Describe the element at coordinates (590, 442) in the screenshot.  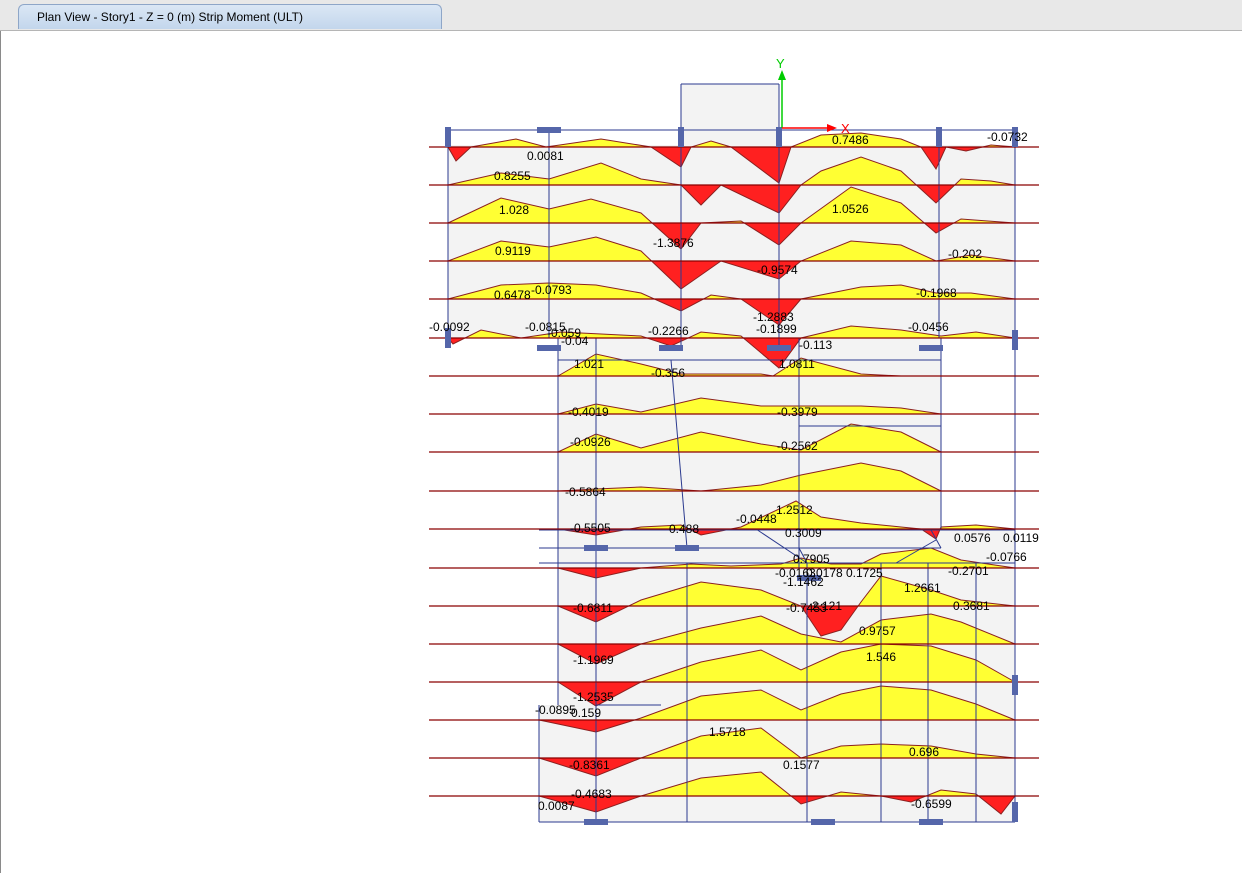
I see `moment-value-label: -0.0926` at that location.